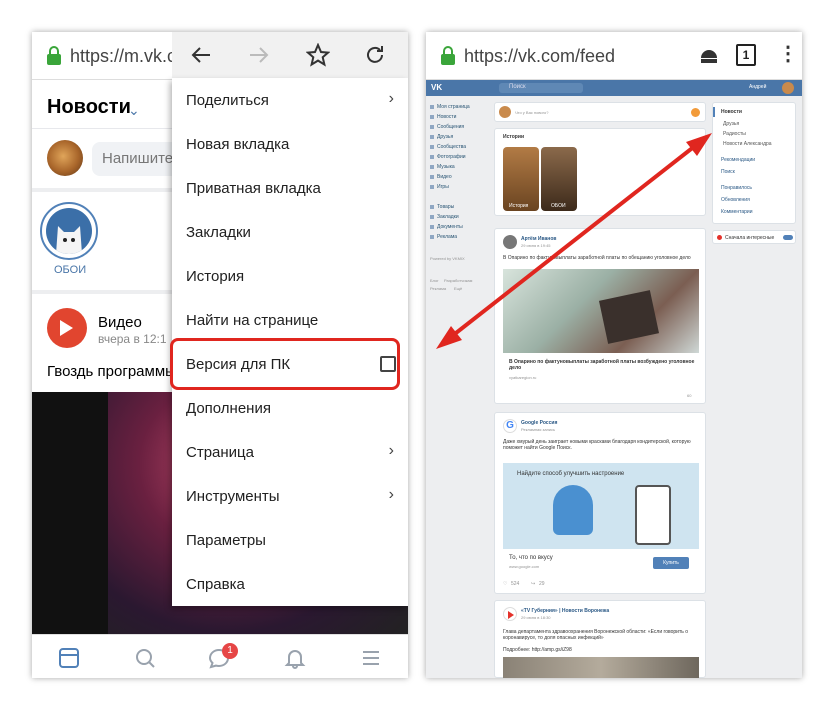  I want to click on annotation-arrow, so click(574, 241).